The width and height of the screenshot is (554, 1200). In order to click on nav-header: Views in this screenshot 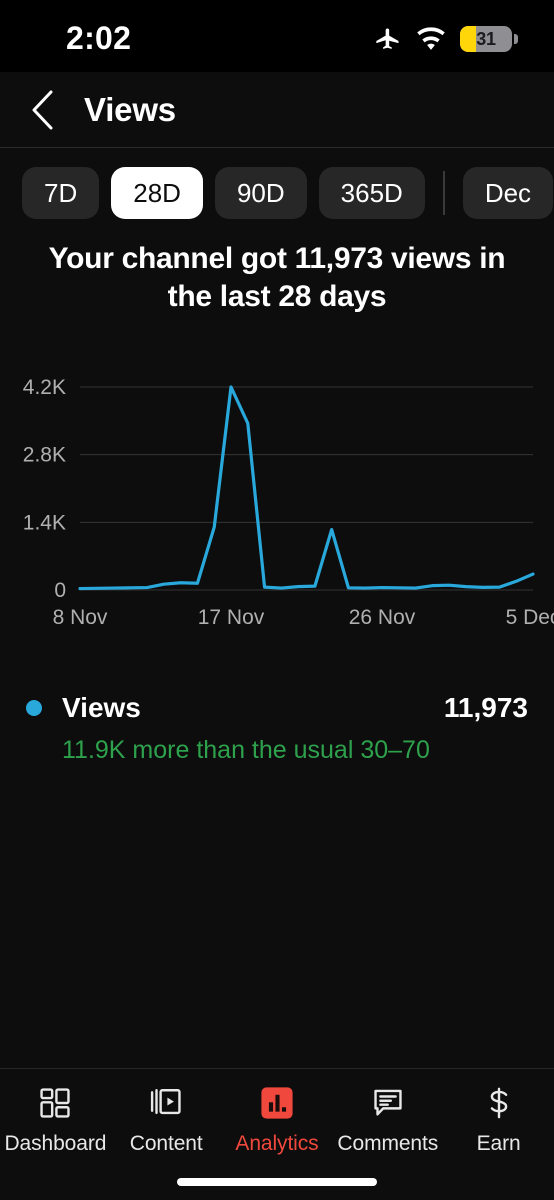, I will do `click(277, 110)`.